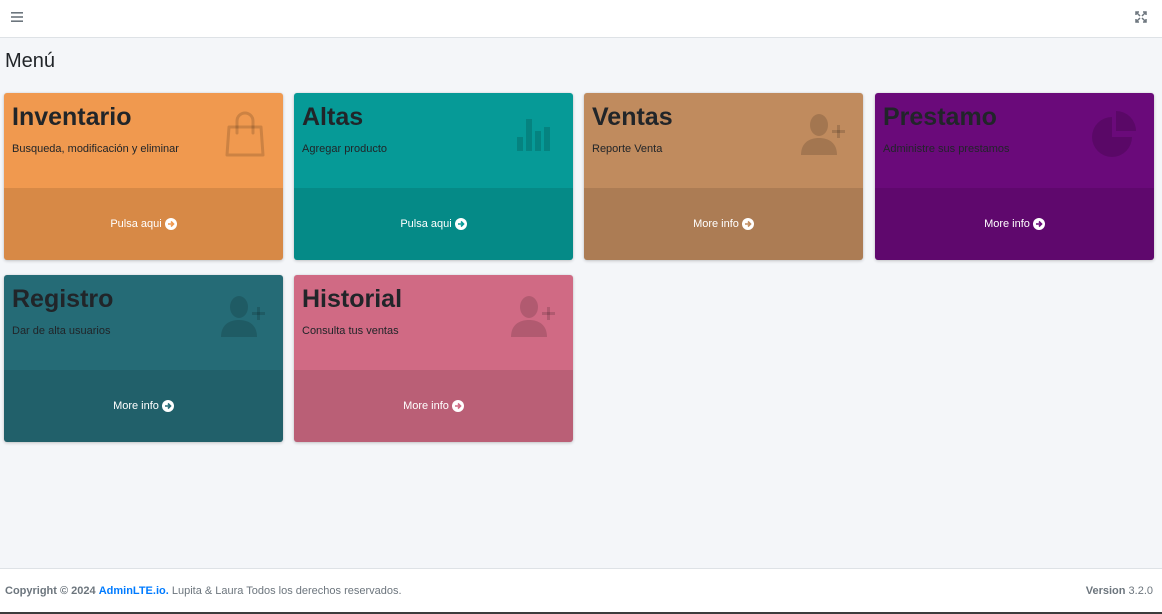 Image resolution: width=1162 pixels, height=614 pixels. I want to click on pie-chart-icon, so click(1116, 133).